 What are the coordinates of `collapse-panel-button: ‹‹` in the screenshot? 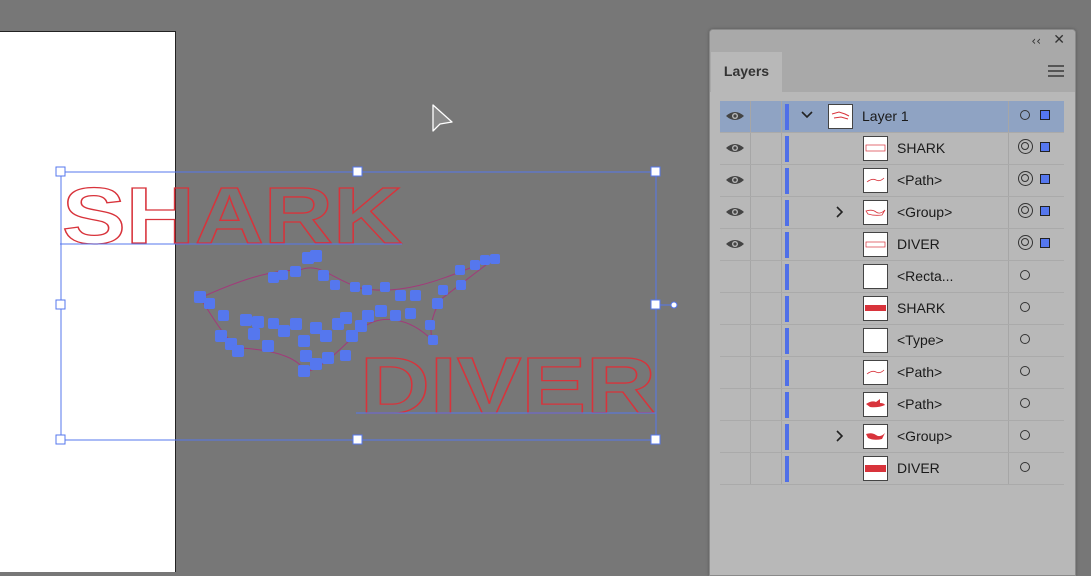 It's located at (1036, 41).